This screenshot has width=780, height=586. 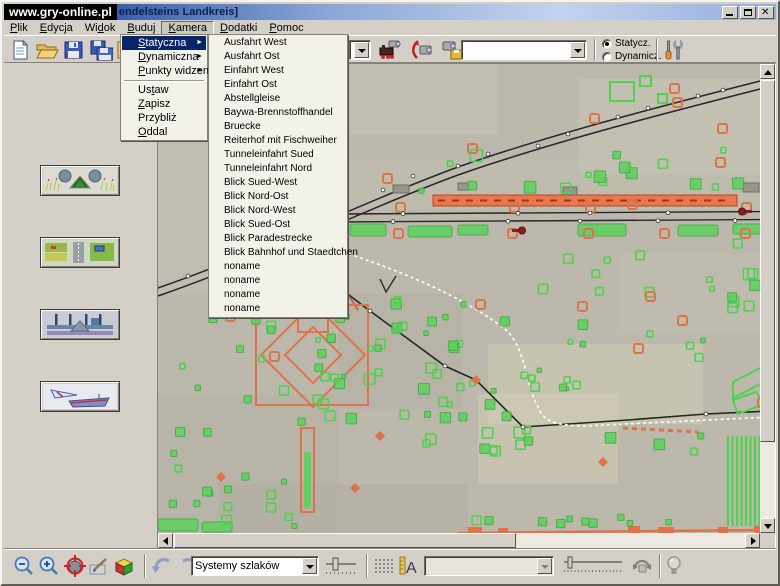 I want to click on zoom-in-button, so click(x=49, y=566).